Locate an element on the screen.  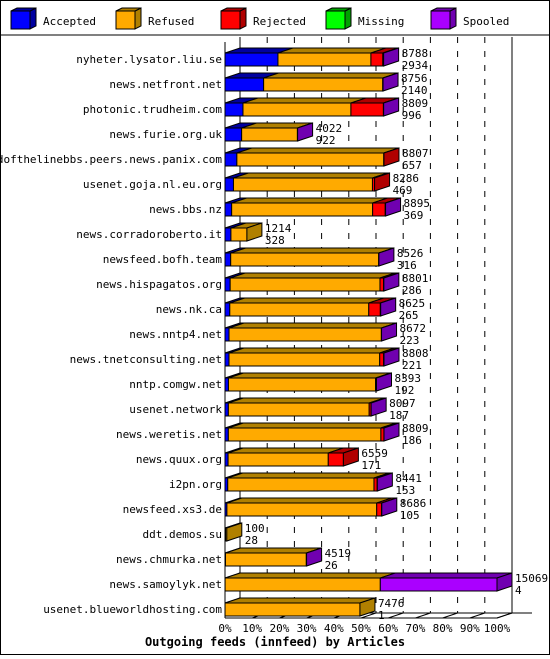
accepted-label: 2140 is located at coordinates (414, 90).